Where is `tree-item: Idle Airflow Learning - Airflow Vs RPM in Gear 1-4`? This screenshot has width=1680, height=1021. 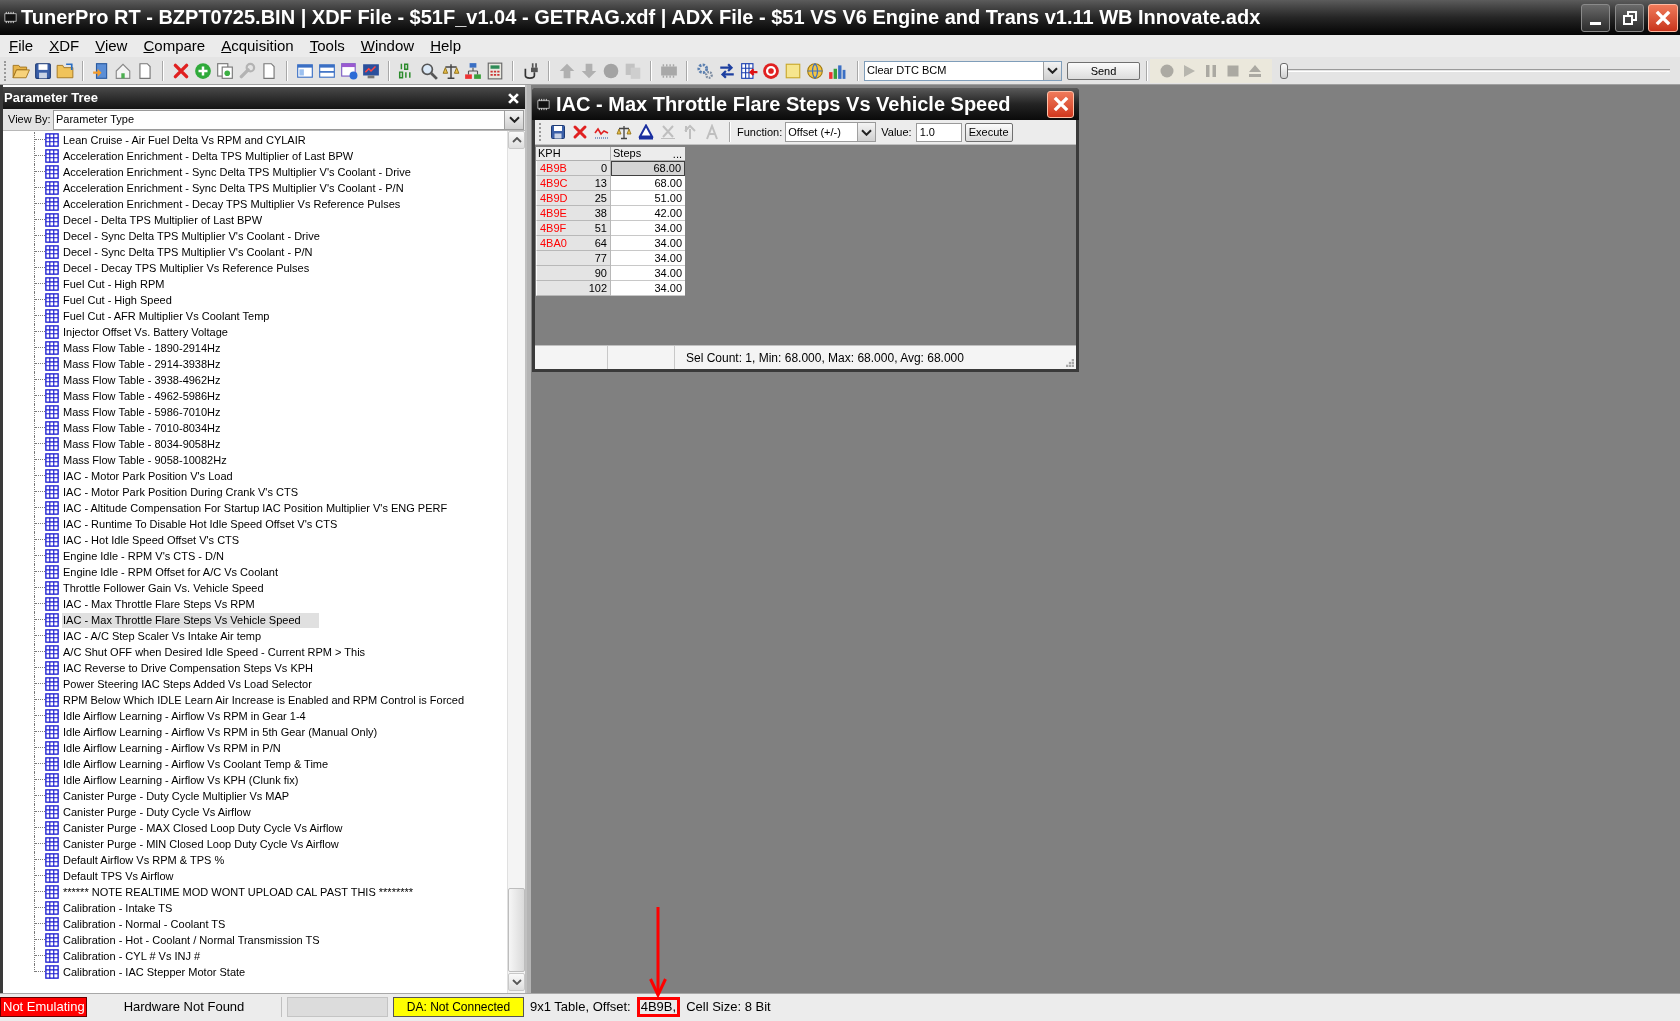 tree-item: Idle Airflow Learning - Airflow Vs RPM in Gear 1-4 is located at coordinates (193, 716).